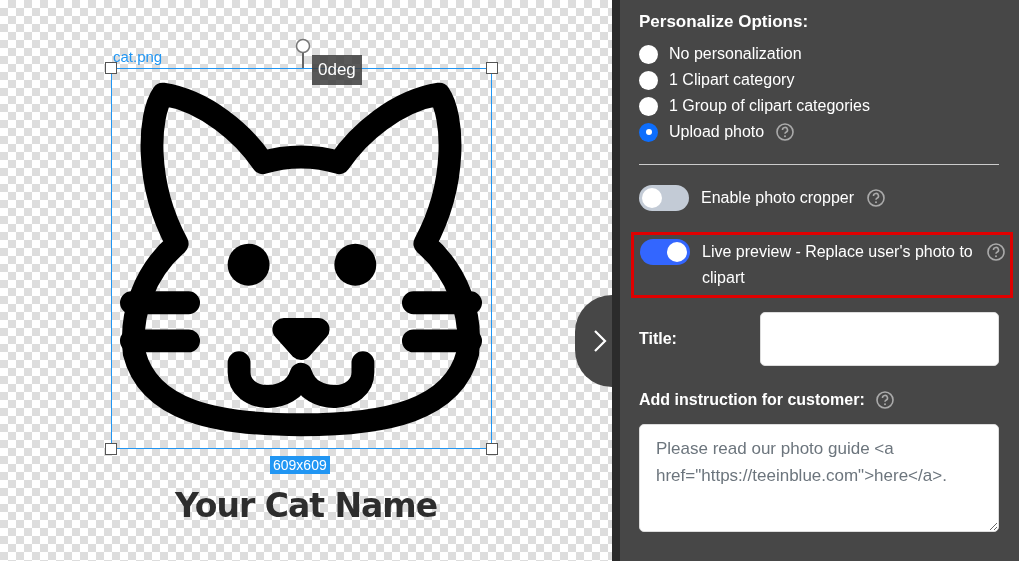 This screenshot has width=1019, height=561. What do you see at coordinates (819, 478) in the screenshot?
I see `instruction-field: Please read our photo guide <a href="https://teeinblue.com">here</a>.` at bounding box center [819, 478].